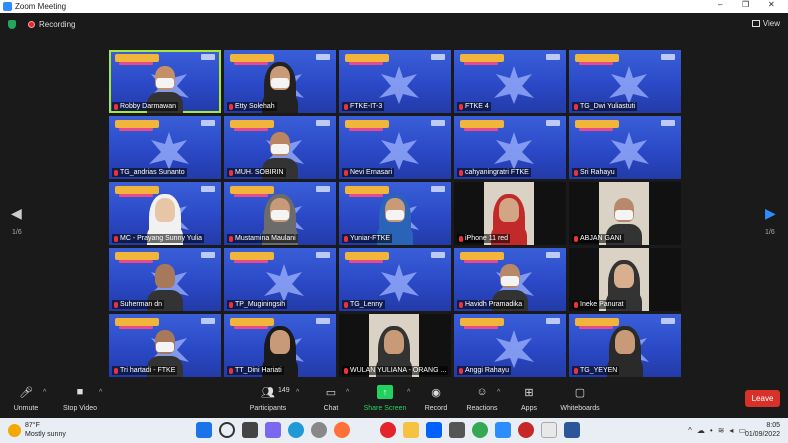  Describe the element at coordinates (549, 430) in the screenshot. I see `paint-icon` at that location.